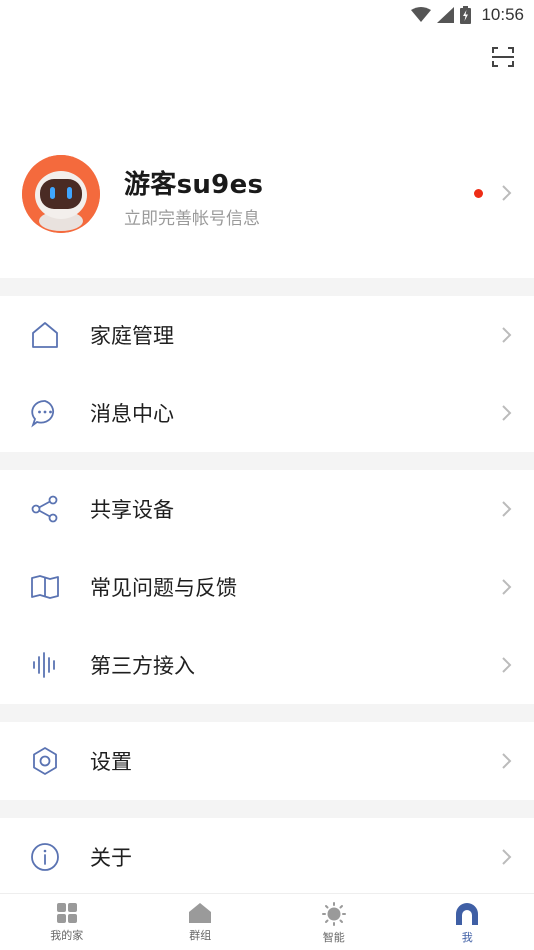 The image size is (534, 950). Describe the element at coordinates (45, 335) in the screenshot. I see `home-icon` at that location.